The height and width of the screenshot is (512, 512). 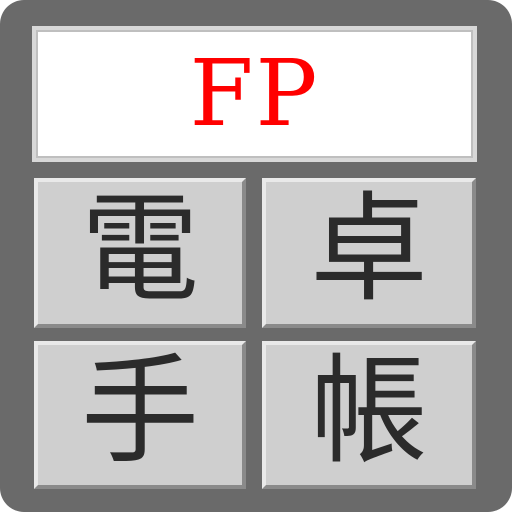 What do you see at coordinates (139, 411) in the screenshot?
I see `key-label: 手` at bounding box center [139, 411].